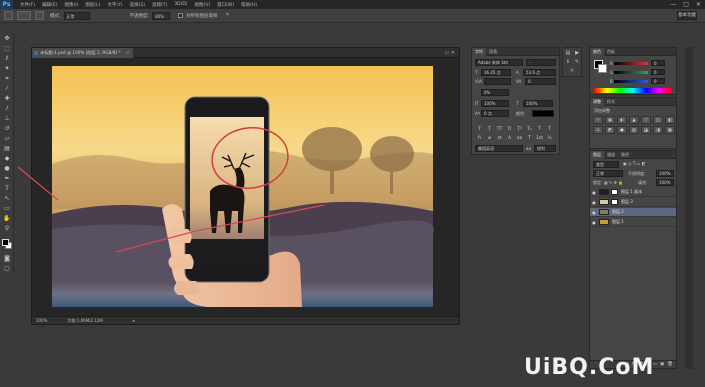 The image size is (705, 387). I want to click on blur-tool-icon: ◆, so click(7, 158).